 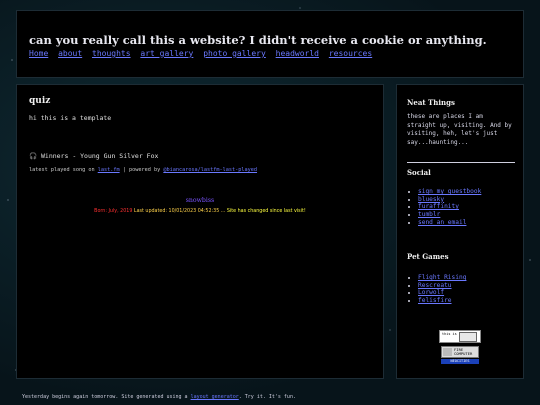 I want to click on bluesky-link: bluesky, so click(x=431, y=199).